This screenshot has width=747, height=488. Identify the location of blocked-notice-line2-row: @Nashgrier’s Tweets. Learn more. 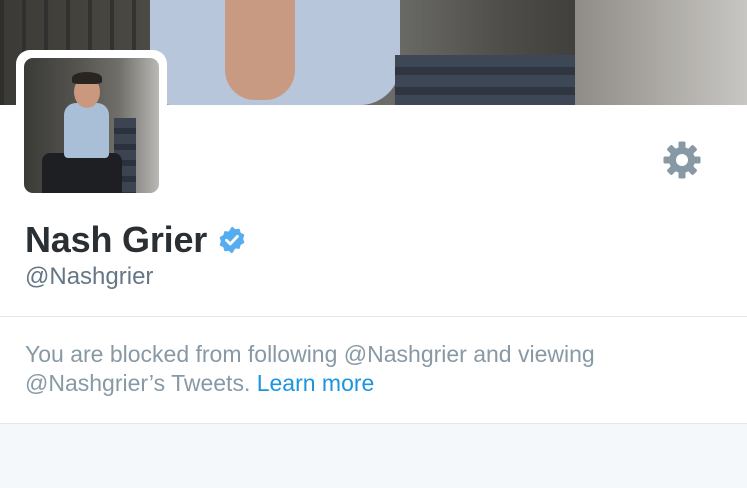
(375, 383).